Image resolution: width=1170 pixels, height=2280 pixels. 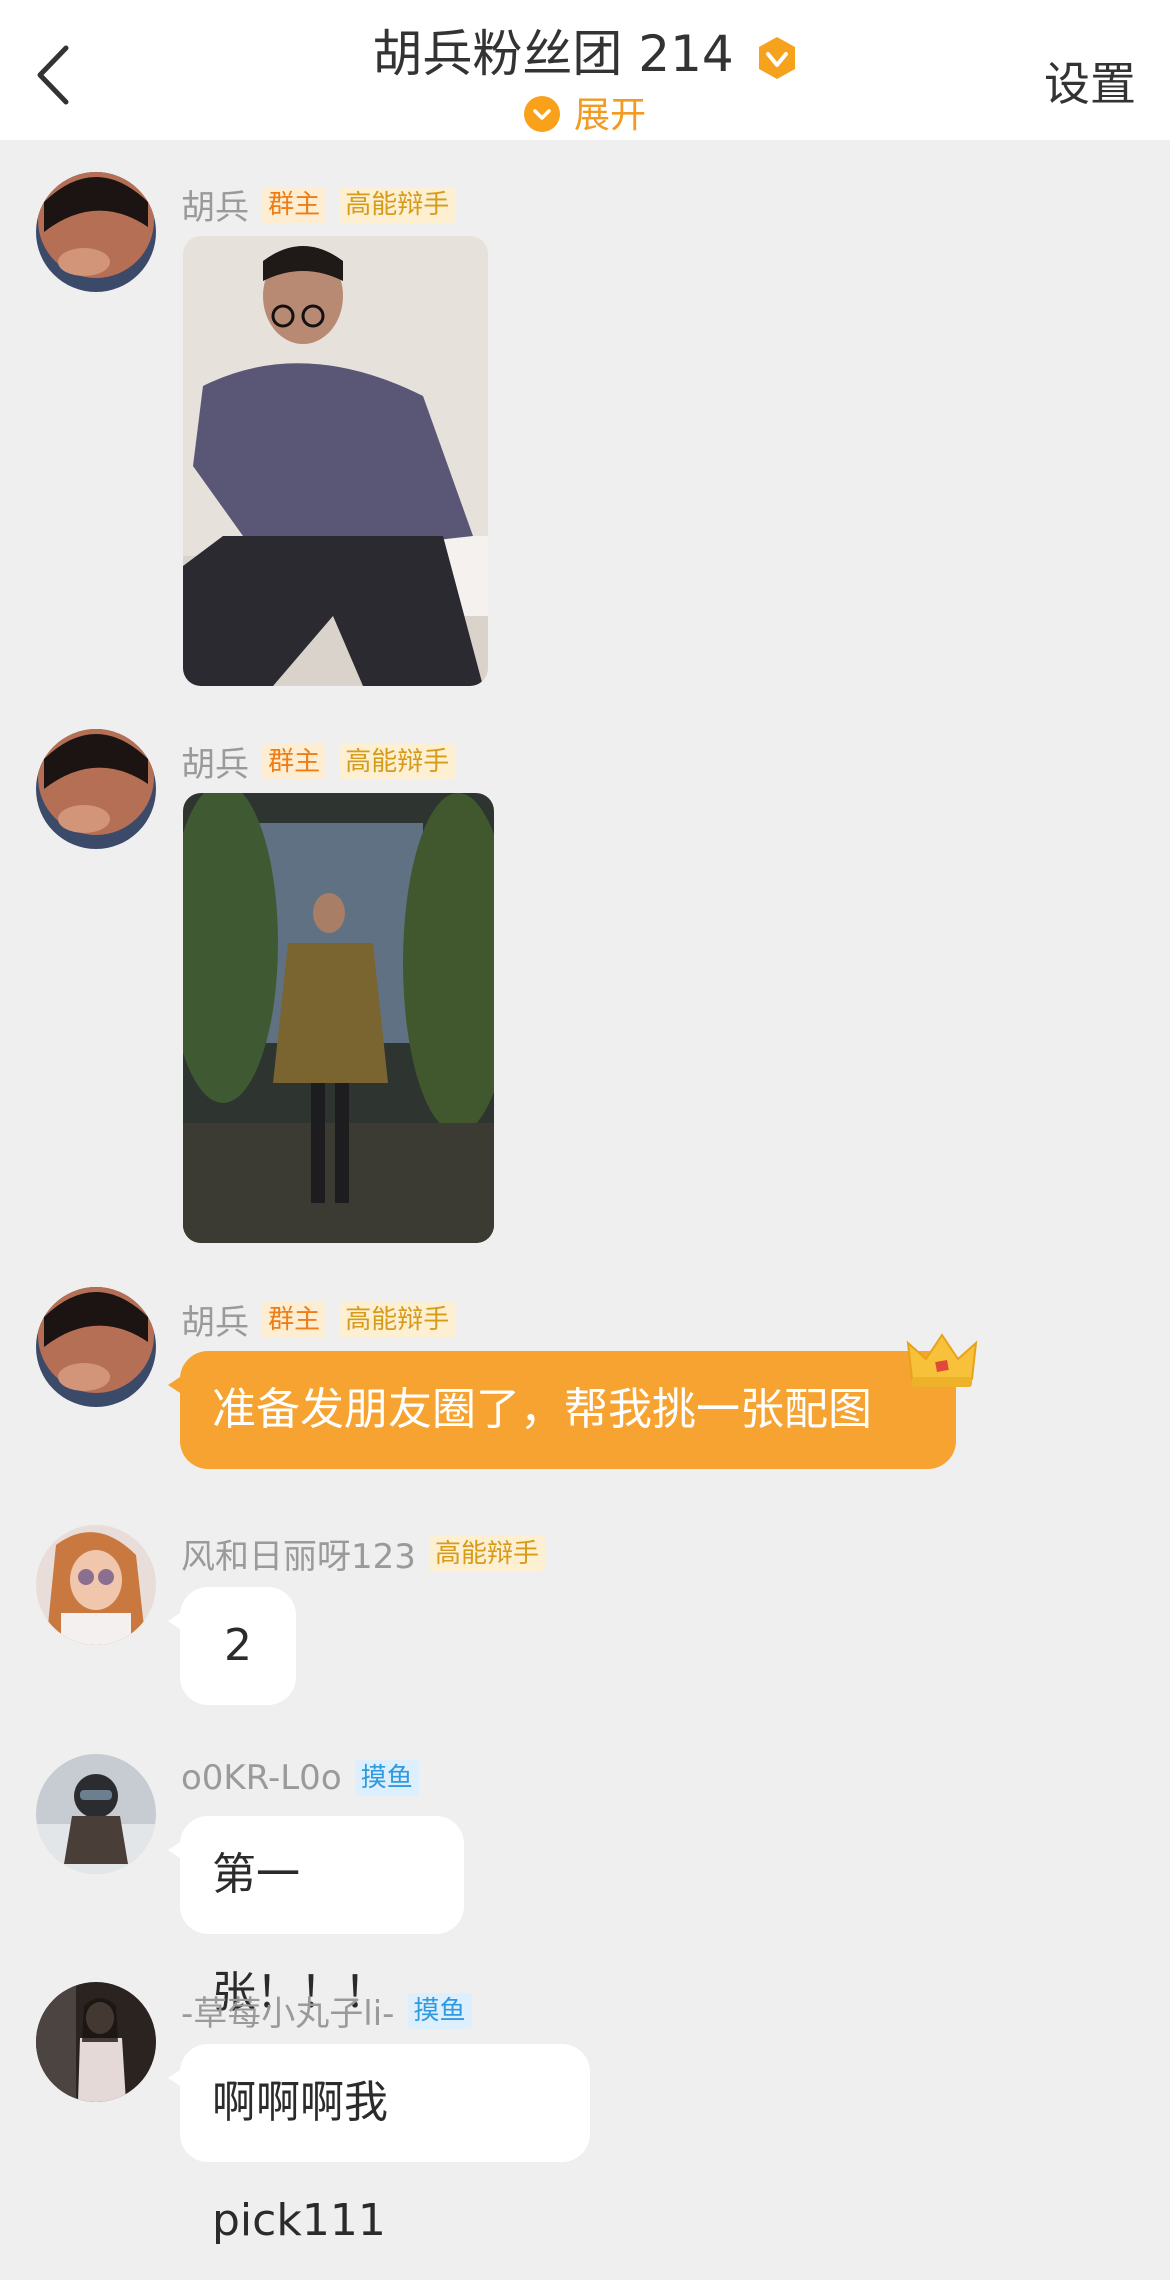 I want to click on expand-label: 展开, so click(x=609, y=115).